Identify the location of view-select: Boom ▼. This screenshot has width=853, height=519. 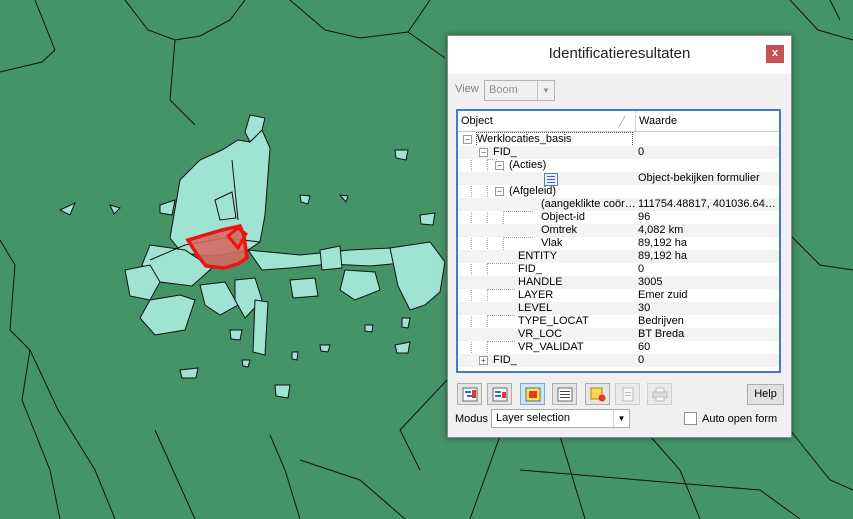
(519, 90).